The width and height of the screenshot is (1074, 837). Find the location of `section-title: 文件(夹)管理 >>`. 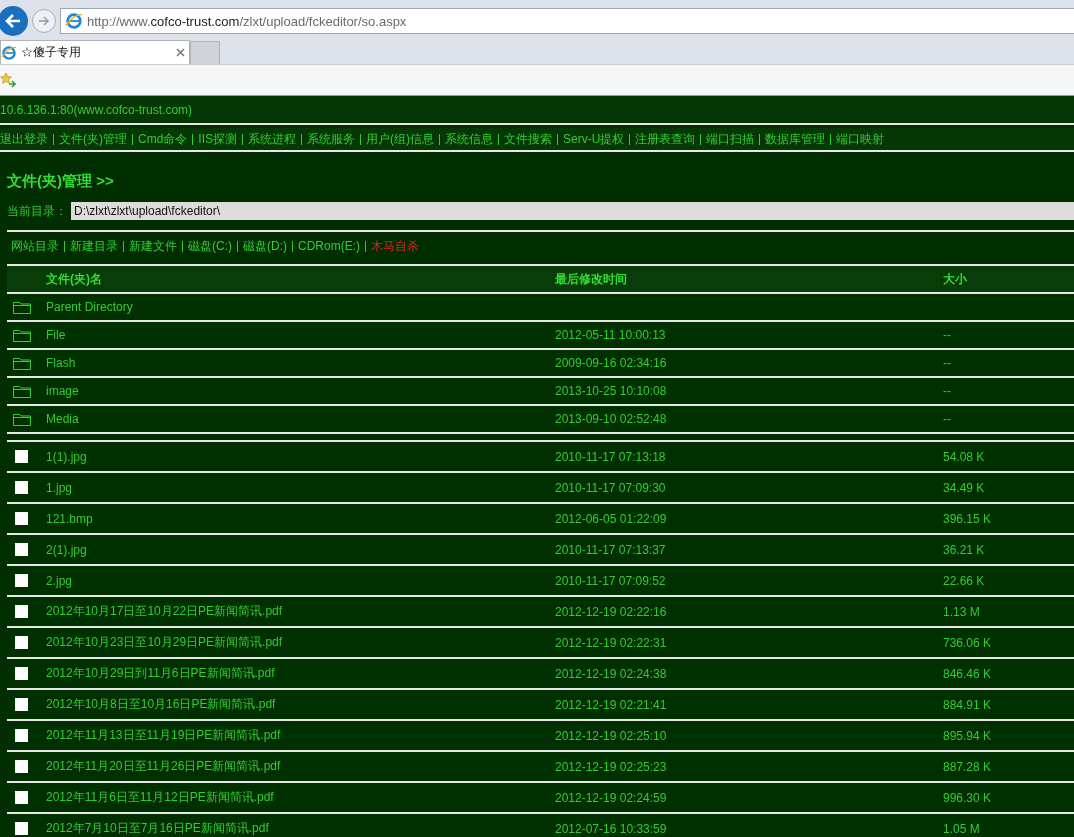

section-title: 文件(夹)管理 >> is located at coordinates (60, 181).